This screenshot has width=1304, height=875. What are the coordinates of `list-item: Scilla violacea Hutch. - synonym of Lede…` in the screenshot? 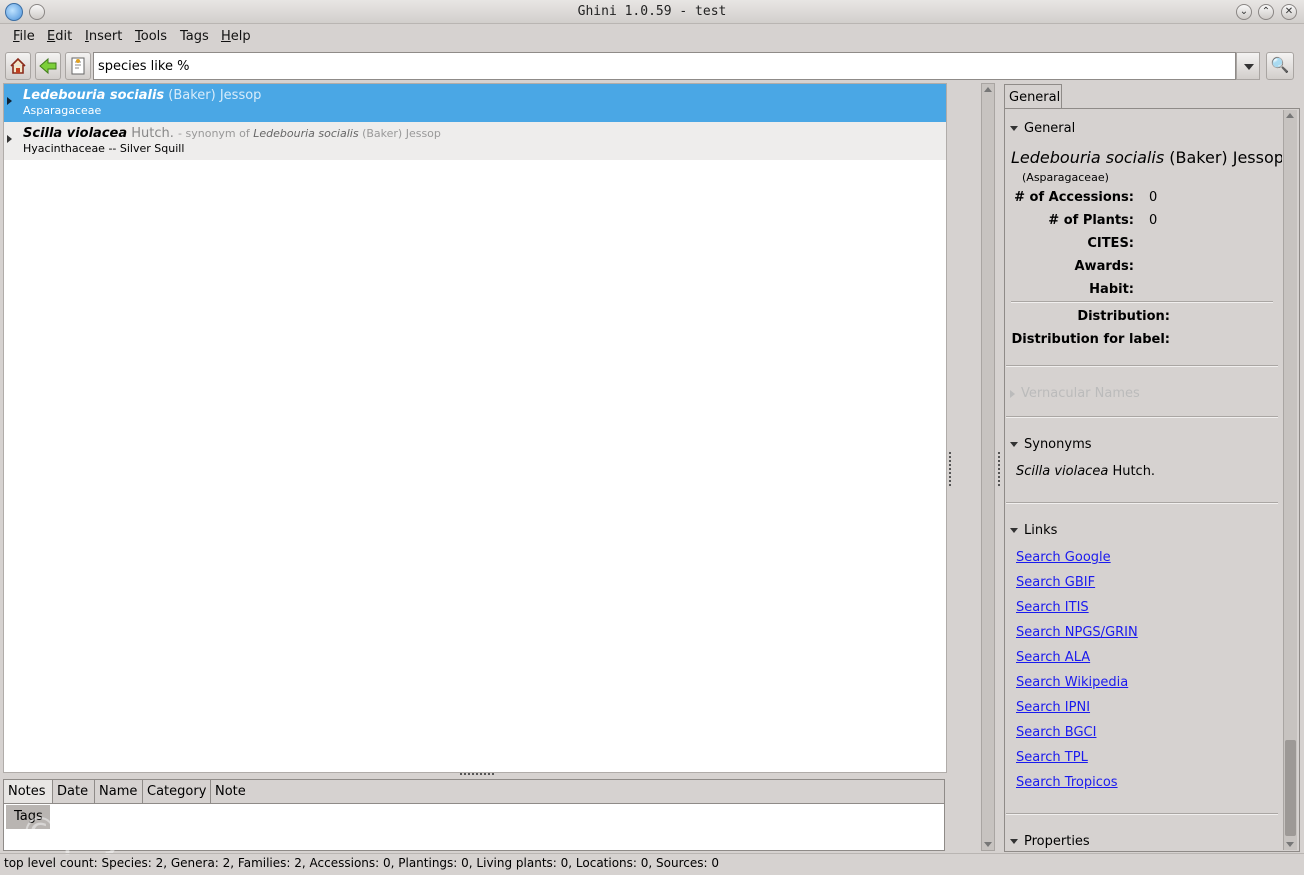 It's located at (475, 141).